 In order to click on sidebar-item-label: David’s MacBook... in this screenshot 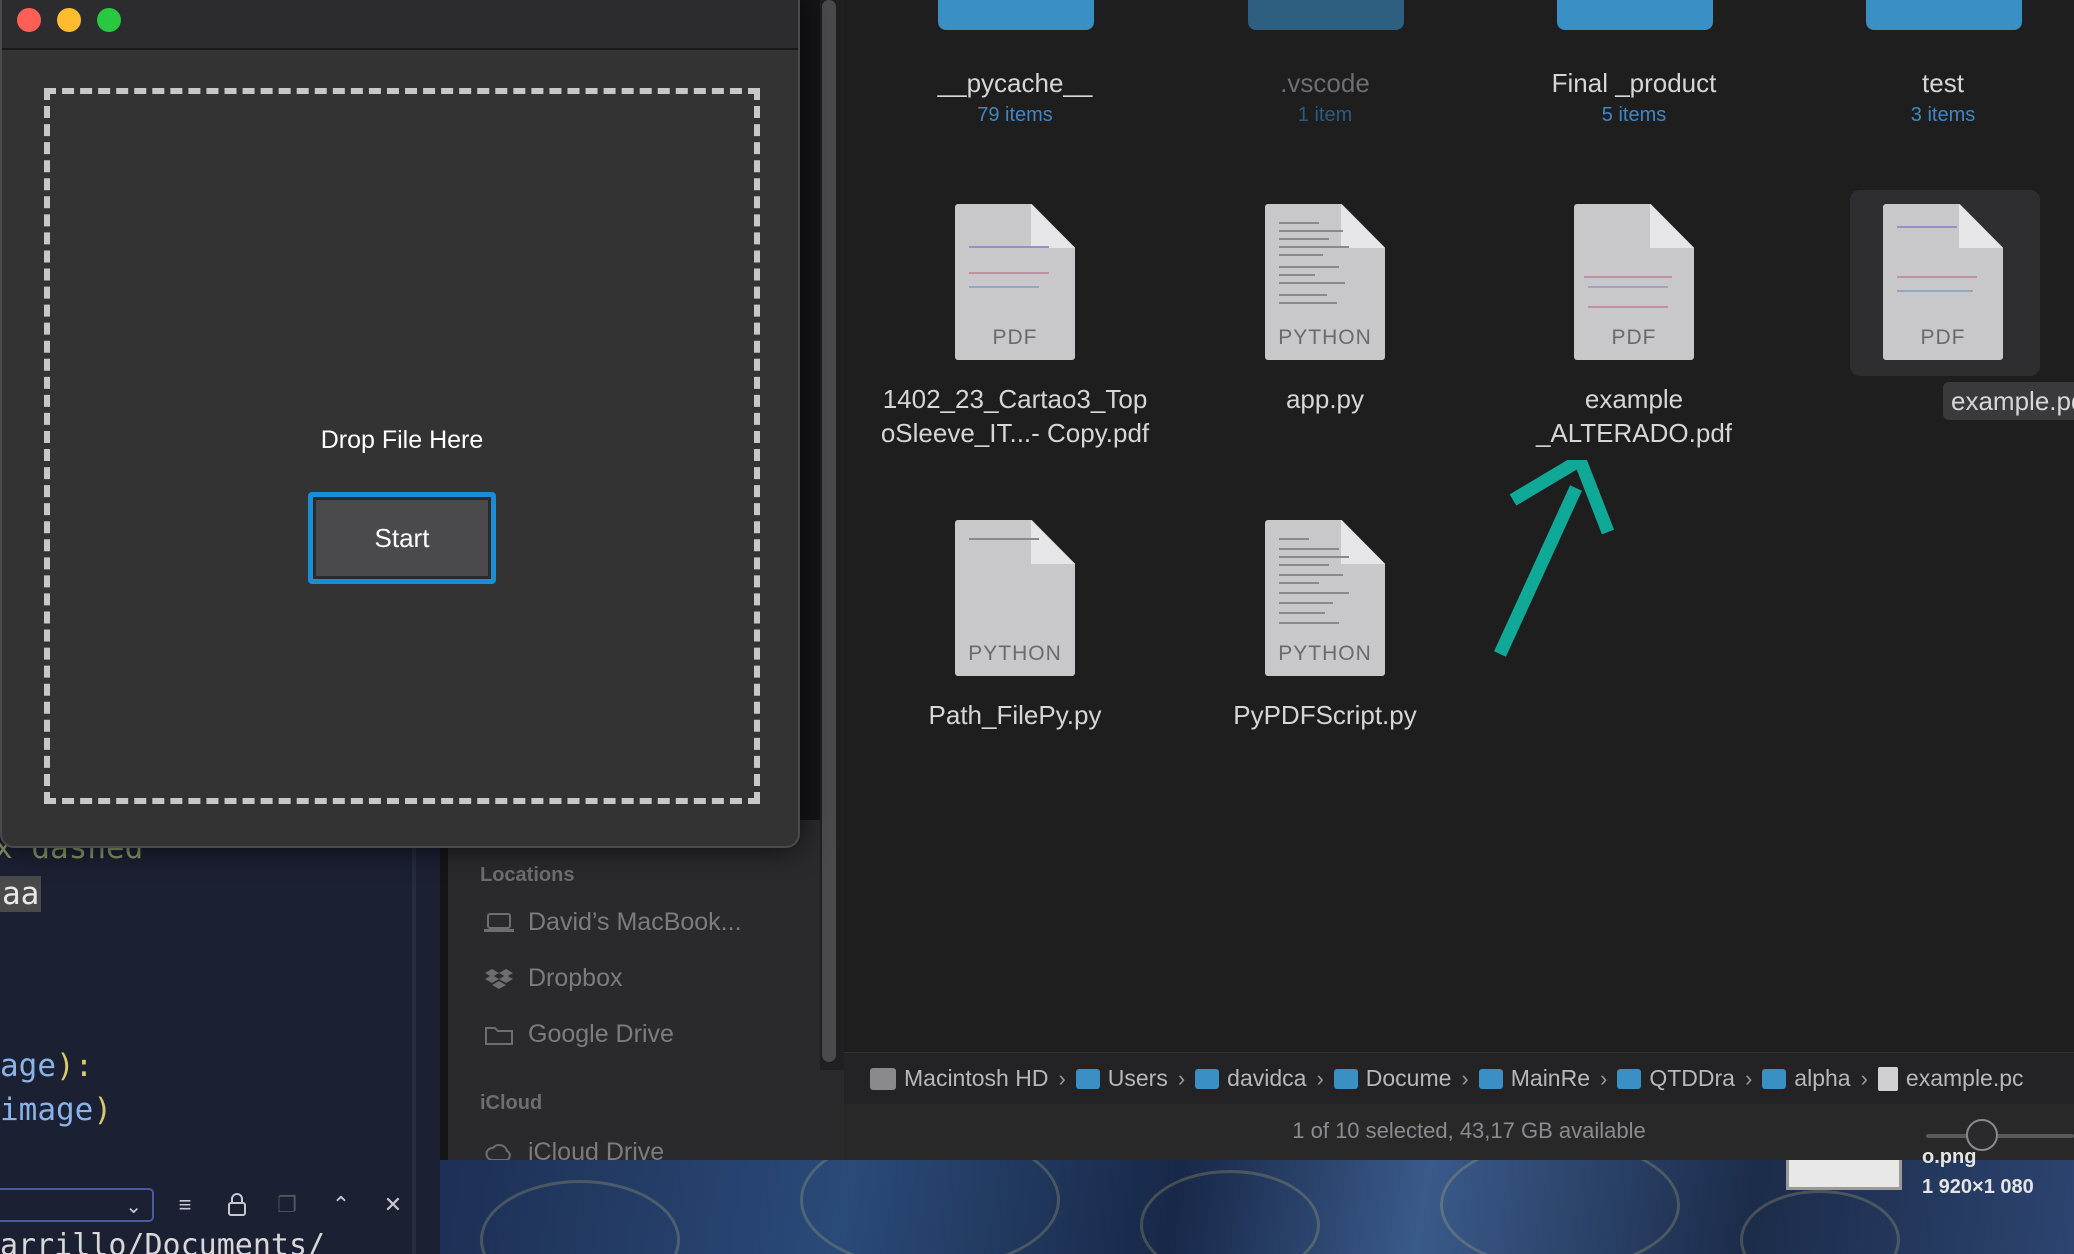, I will do `click(635, 922)`.